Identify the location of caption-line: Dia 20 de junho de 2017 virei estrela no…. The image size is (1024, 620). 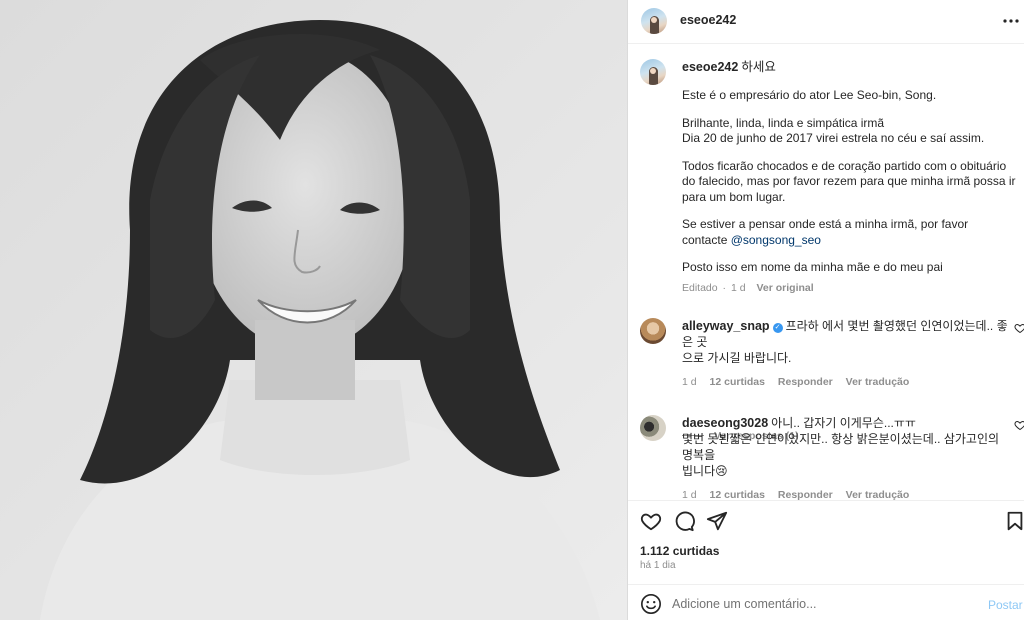
(833, 138).